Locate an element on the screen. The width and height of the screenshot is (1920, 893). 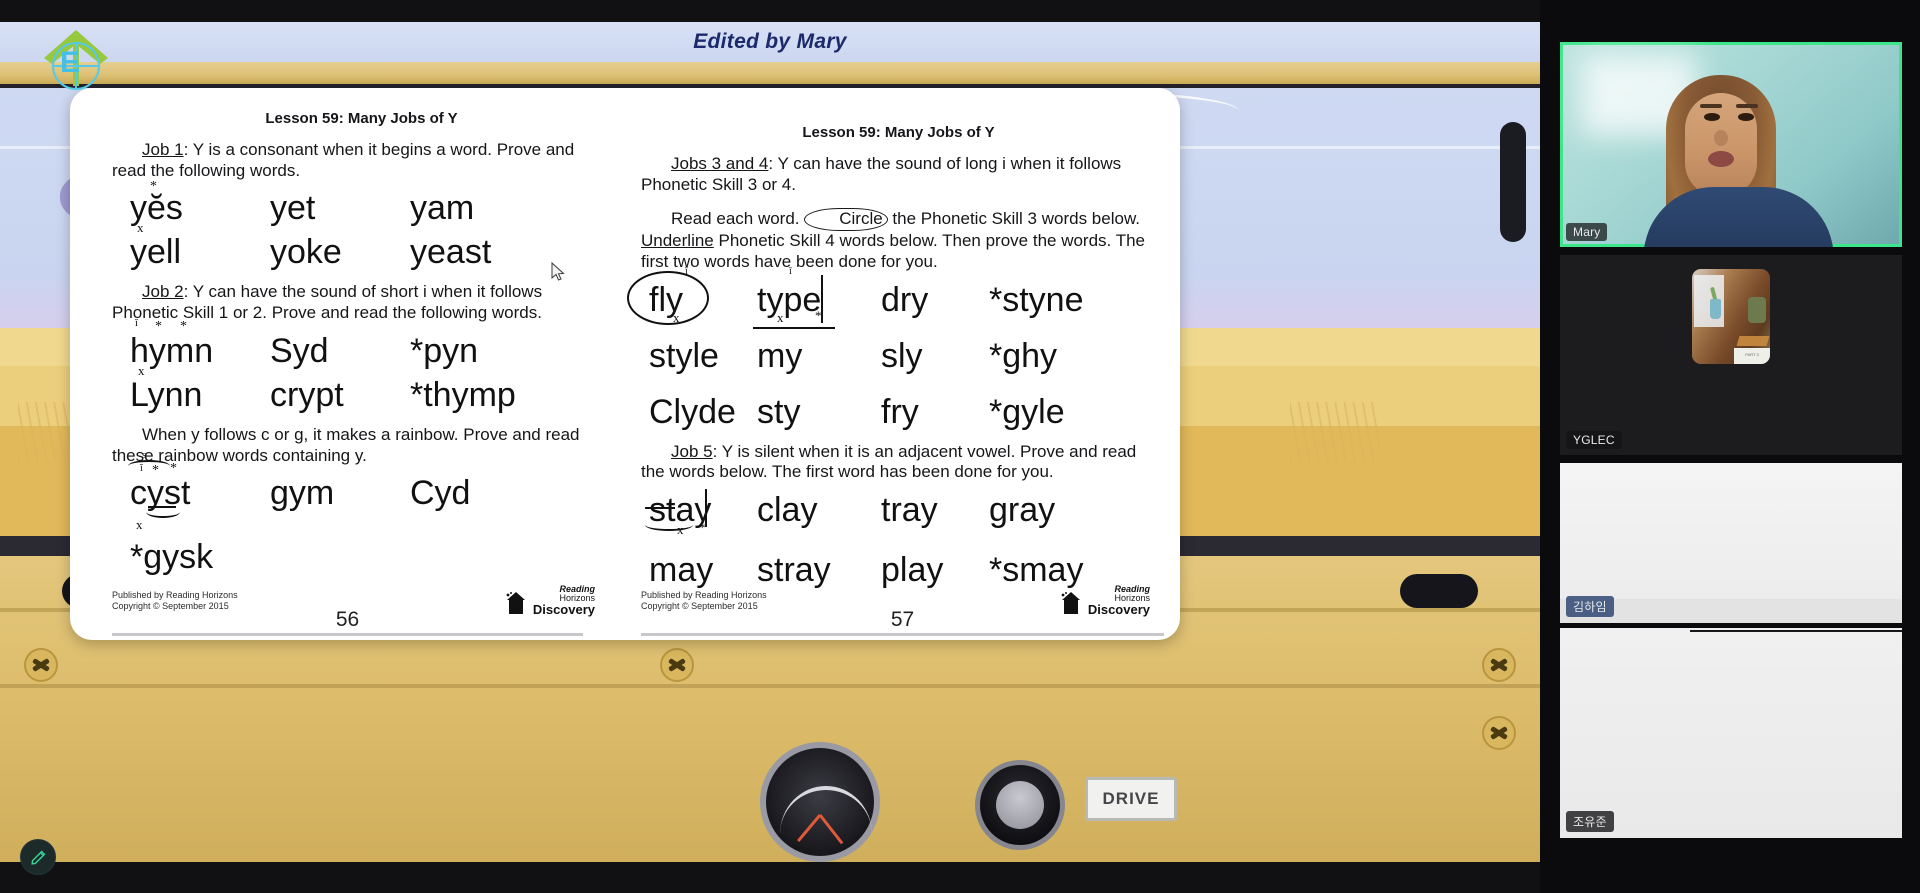
word-item: *gyle is located at coordinates (1027, 411).